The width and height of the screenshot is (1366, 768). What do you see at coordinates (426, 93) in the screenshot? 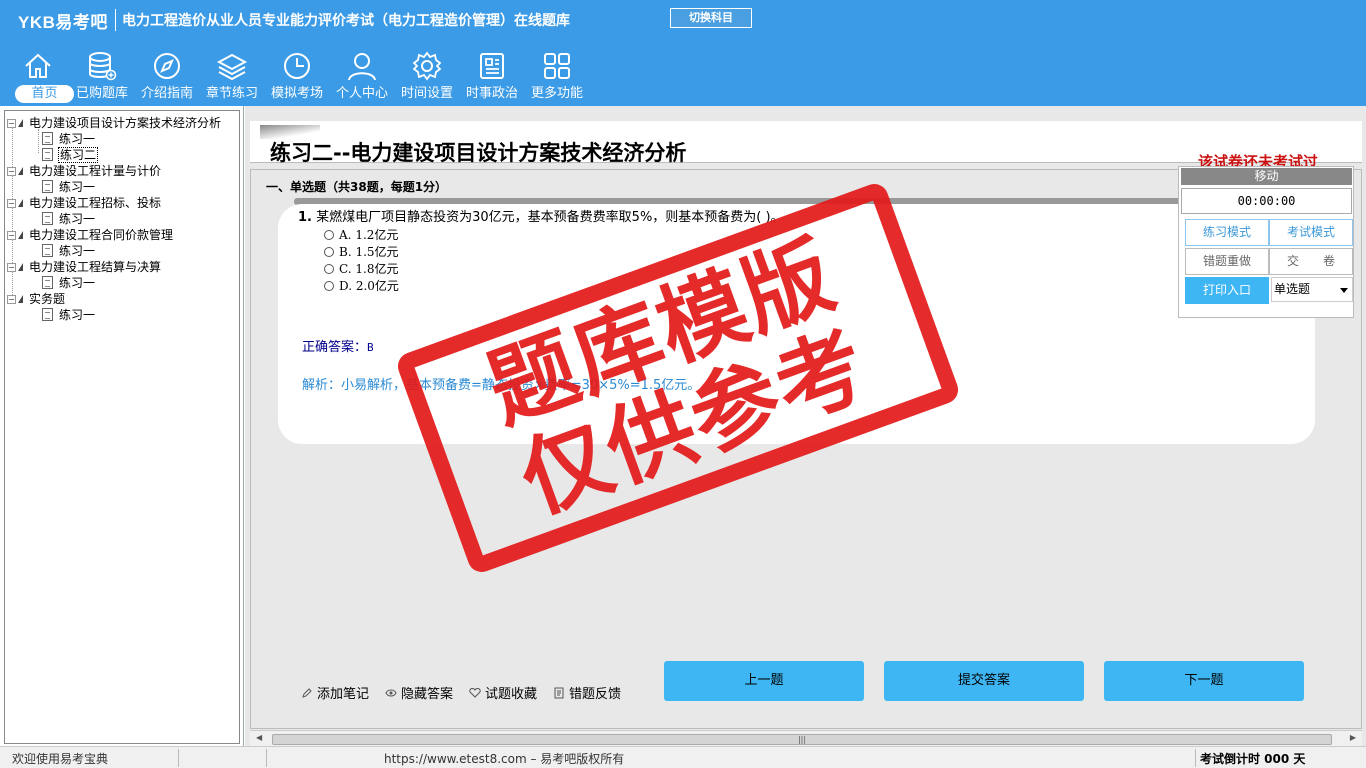
I see `nav-time-settings-label: 时间设置` at bounding box center [426, 93].